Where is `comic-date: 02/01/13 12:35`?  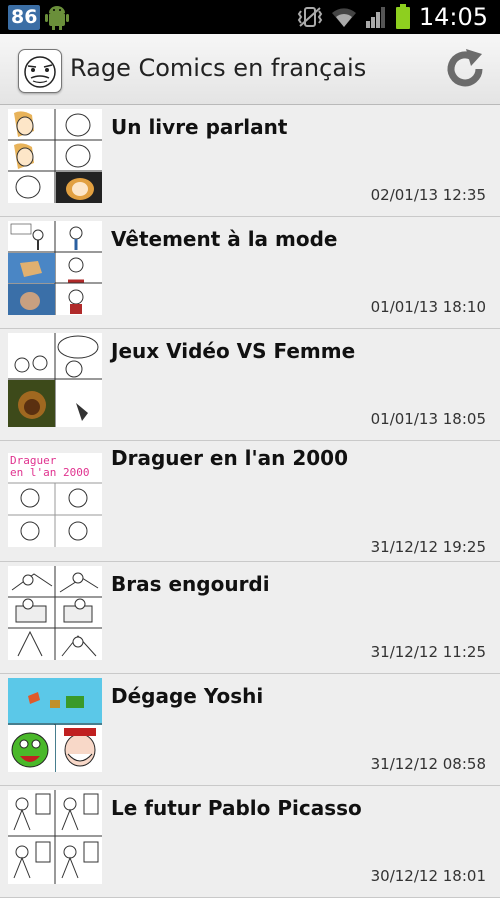
comic-date: 02/01/13 12:35 is located at coordinates (428, 195).